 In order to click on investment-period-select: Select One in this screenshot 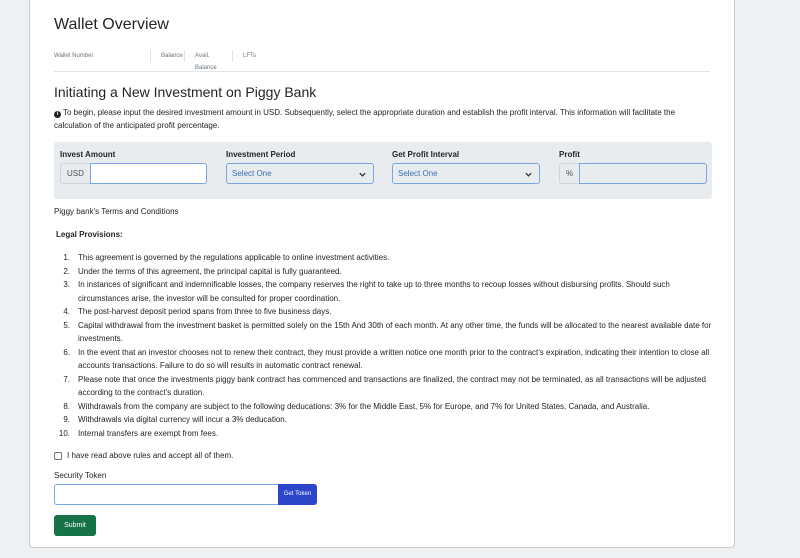, I will do `click(300, 173)`.